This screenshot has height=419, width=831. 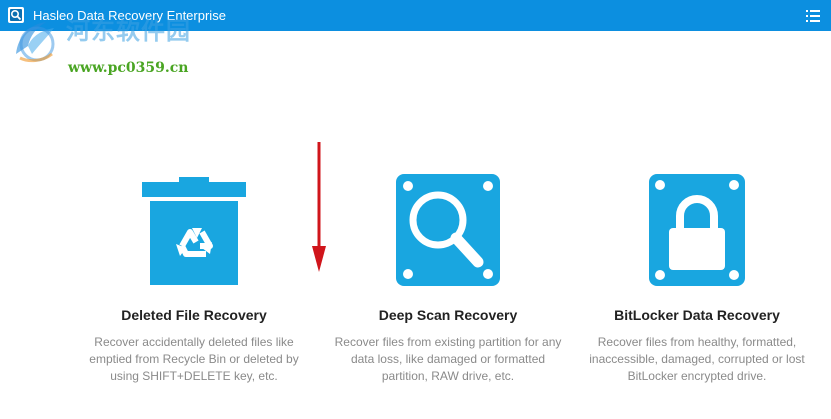 What do you see at coordinates (194, 232) in the screenshot?
I see `recycle-bin-icon` at bounding box center [194, 232].